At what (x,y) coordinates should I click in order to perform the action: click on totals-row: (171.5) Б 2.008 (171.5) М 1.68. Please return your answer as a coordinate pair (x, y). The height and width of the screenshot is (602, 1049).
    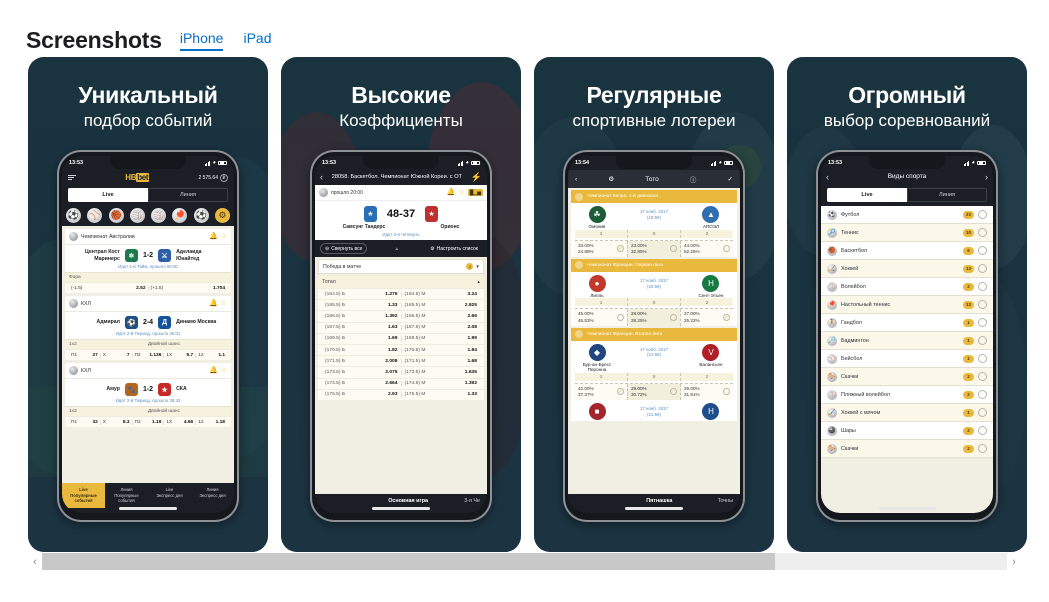
    Looking at the image, I should click on (401, 361).